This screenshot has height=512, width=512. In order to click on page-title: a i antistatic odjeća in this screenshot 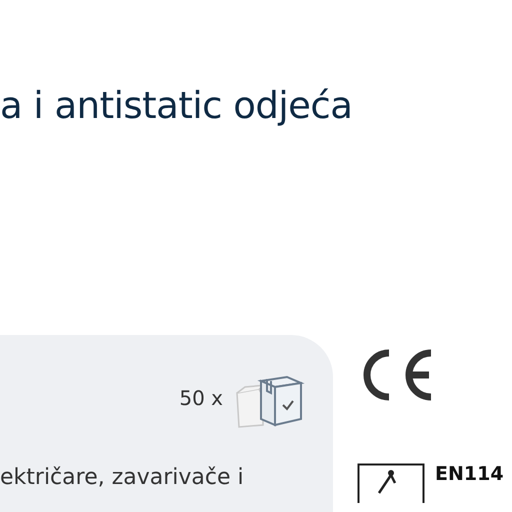, I will do `click(177, 106)`.